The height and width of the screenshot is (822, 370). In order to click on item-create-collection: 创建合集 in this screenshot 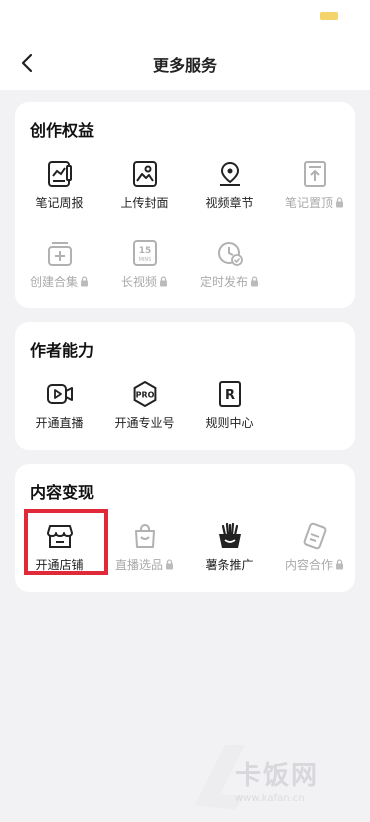, I will do `click(59, 269)`.